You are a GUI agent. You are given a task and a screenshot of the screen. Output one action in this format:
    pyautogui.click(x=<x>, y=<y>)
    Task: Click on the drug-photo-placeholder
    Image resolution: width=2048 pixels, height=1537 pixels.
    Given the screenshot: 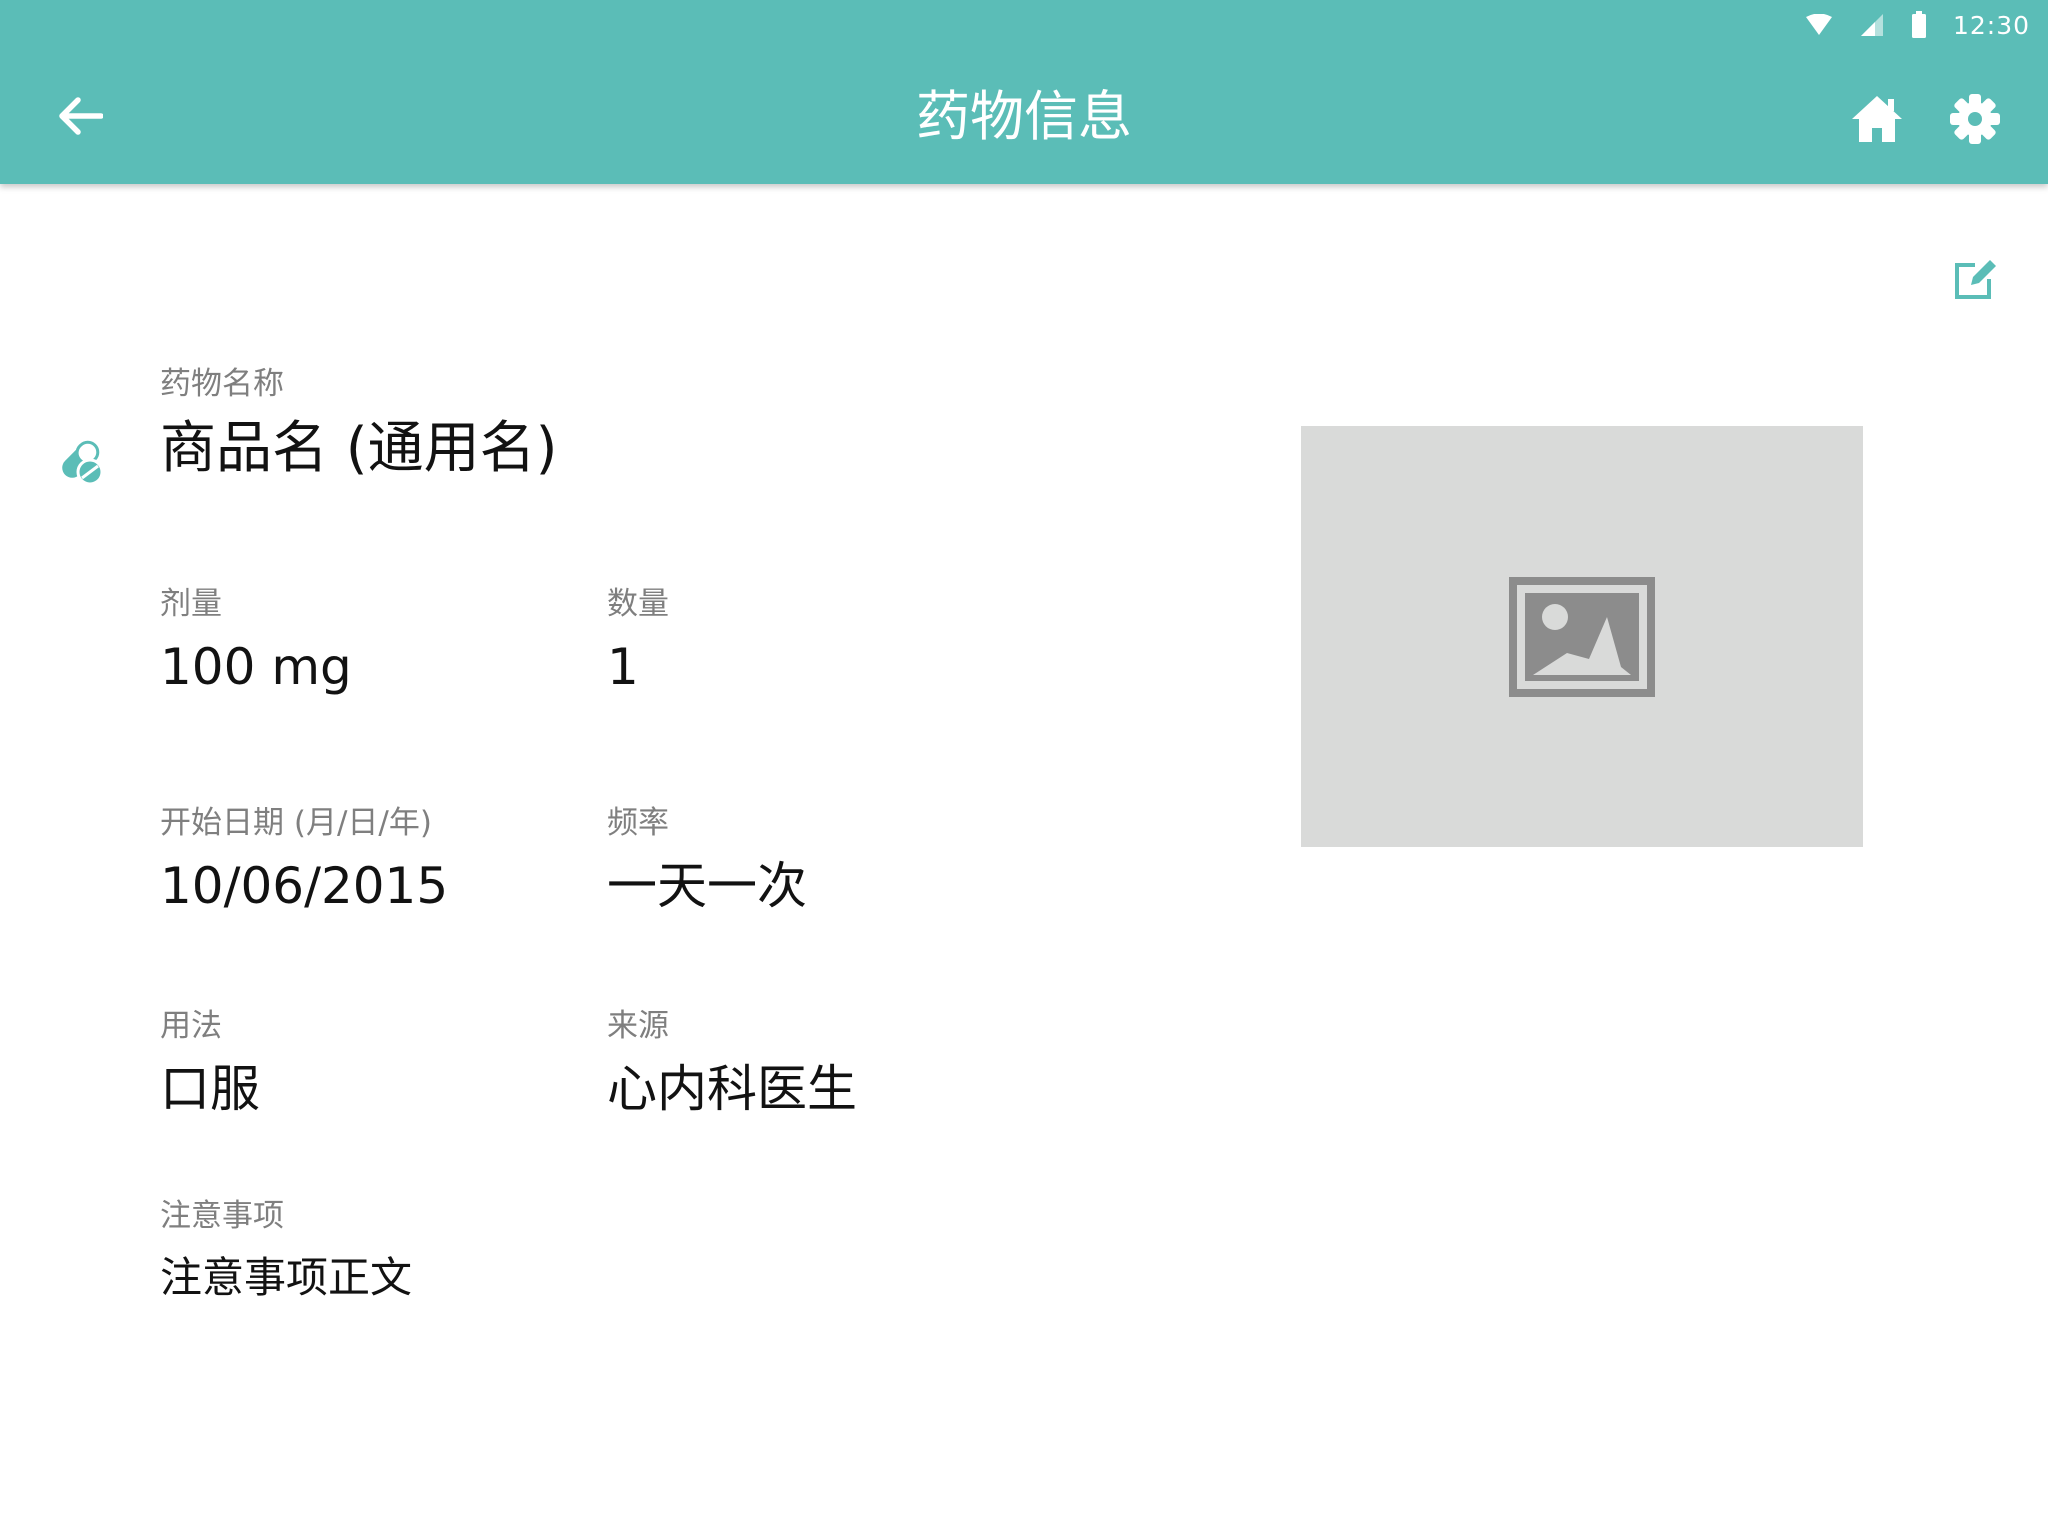 What is the action you would take?
    pyautogui.click(x=1582, y=636)
    